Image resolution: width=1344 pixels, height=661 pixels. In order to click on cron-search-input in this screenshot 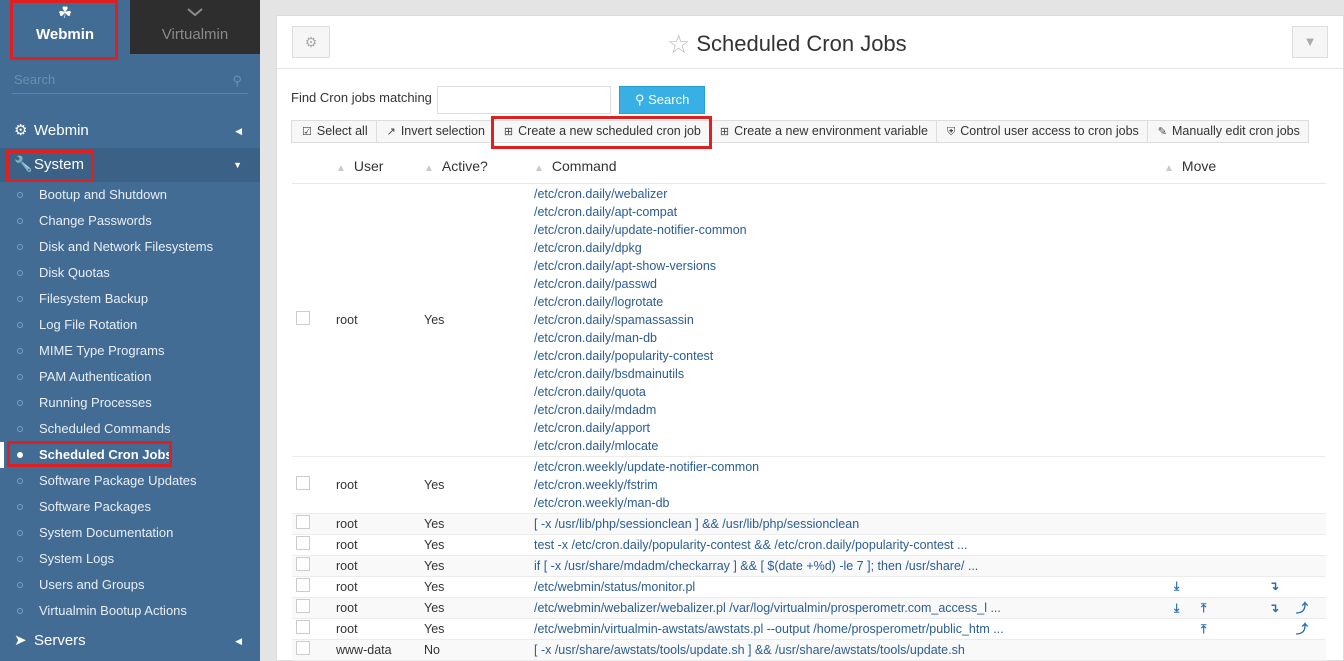, I will do `click(523, 100)`.